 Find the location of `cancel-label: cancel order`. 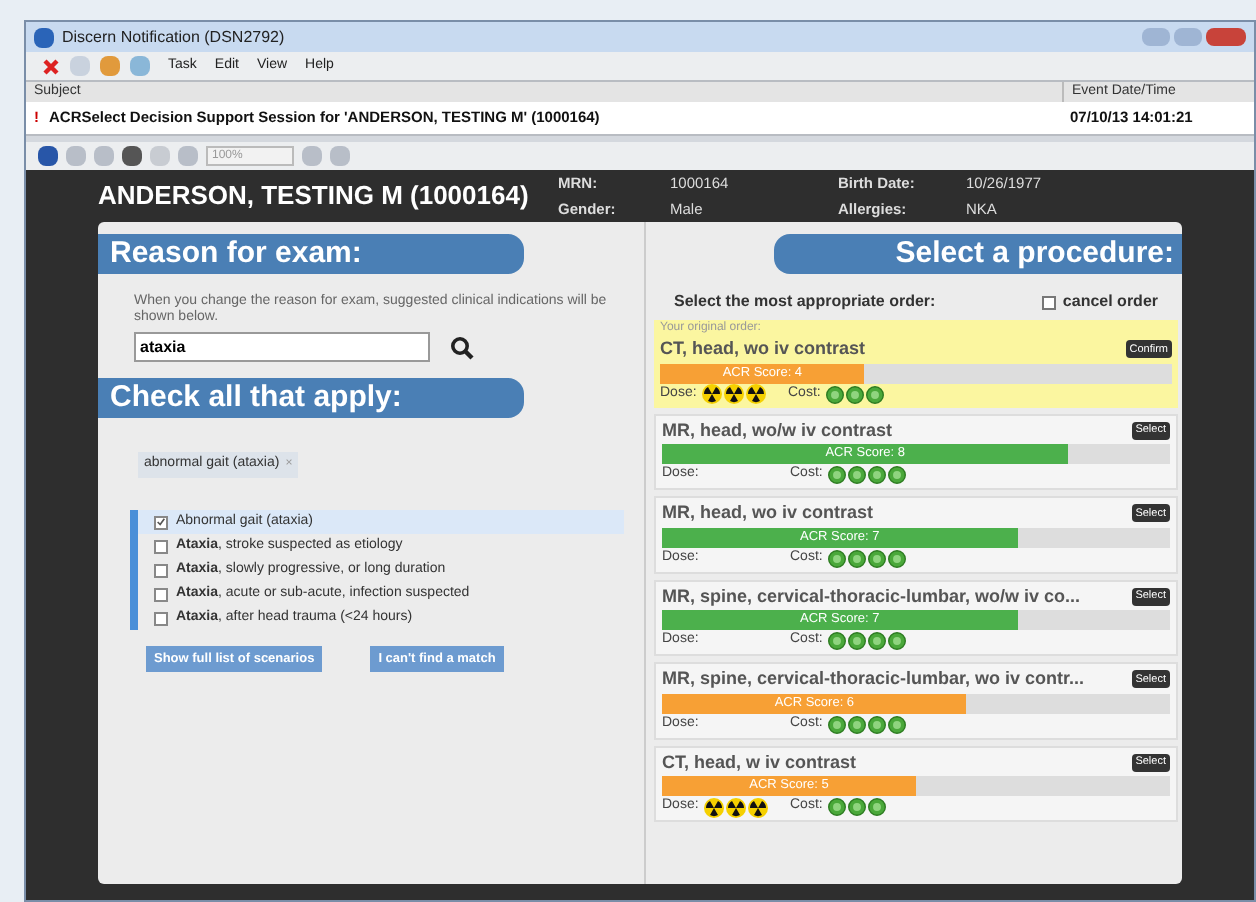

cancel-label: cancel order is located at coordinates (1110, 302).